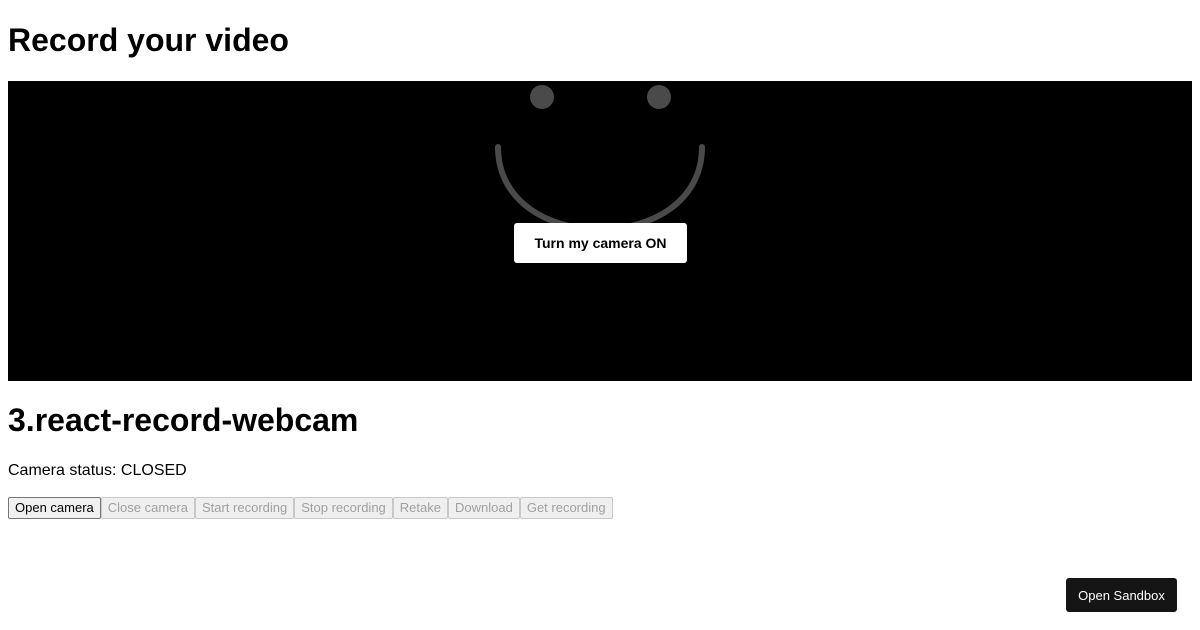 The image size is (1200, 630). Describe the element at coordinates (183, 420) in the screenshot. I see `section-title: 3.react-record-webcam` at that location.